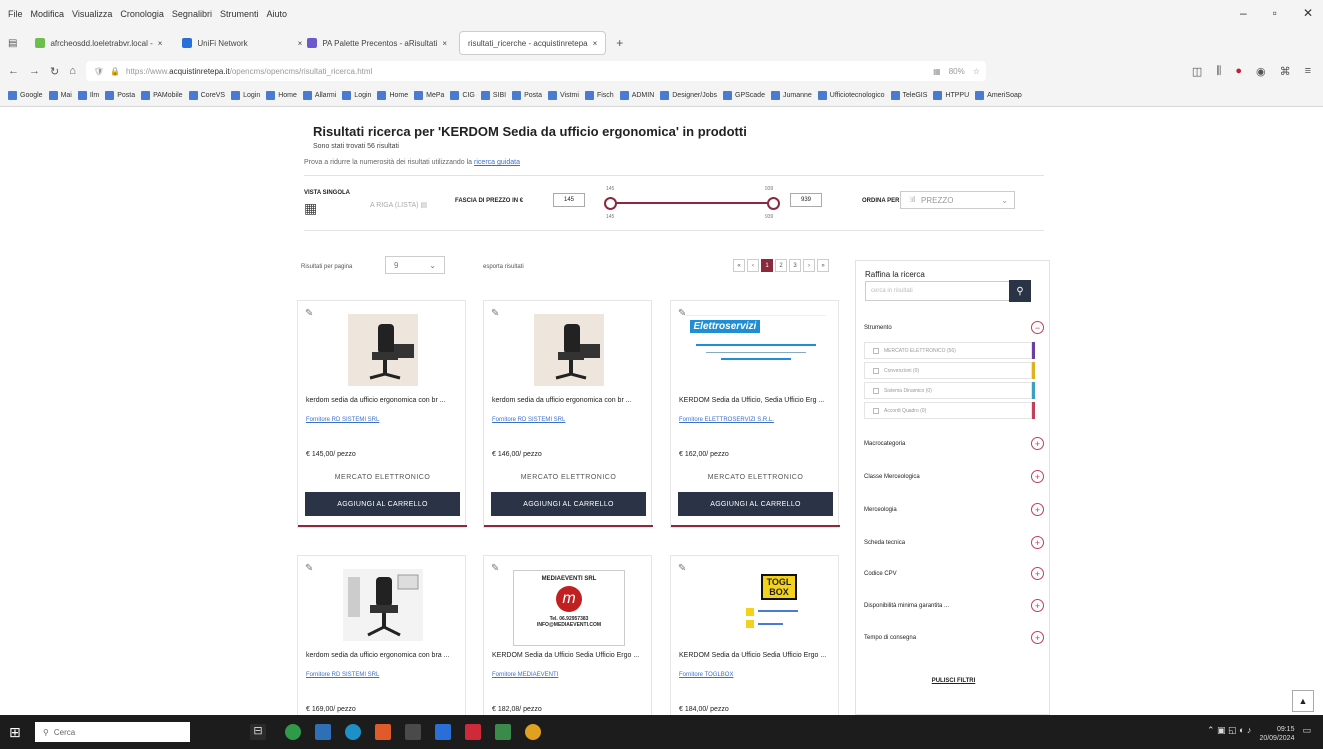 This screenshot has height=749, width=1323. What do you see at coordinates (767, 265) in the screenshot?
I see `page-1: 1` at bounding box center [767, 265].